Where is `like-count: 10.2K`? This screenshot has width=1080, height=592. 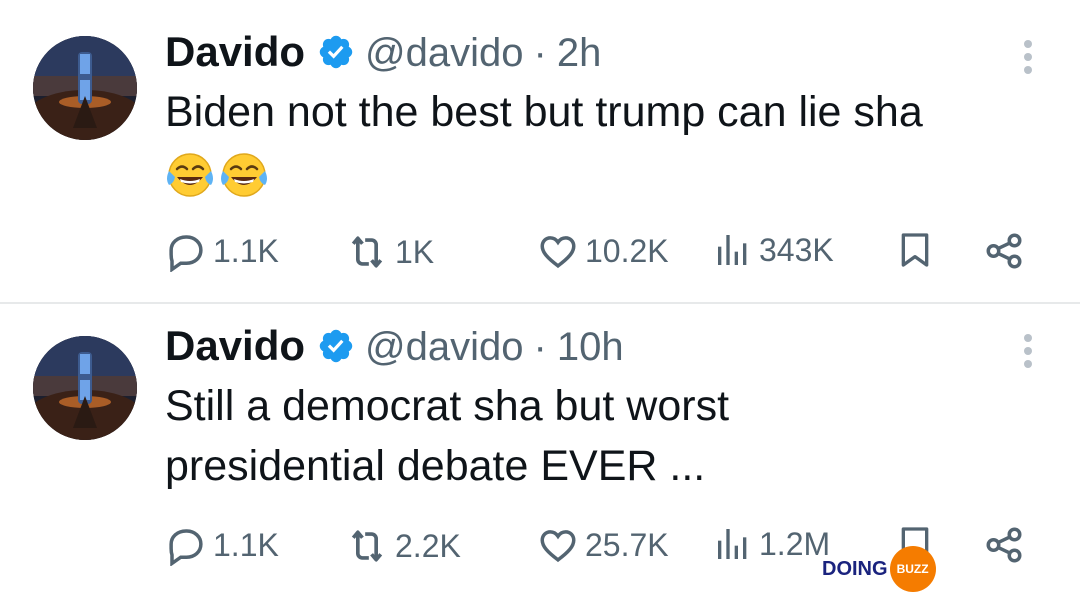 like-count: 10.2K is located at coordinates (627, 250).